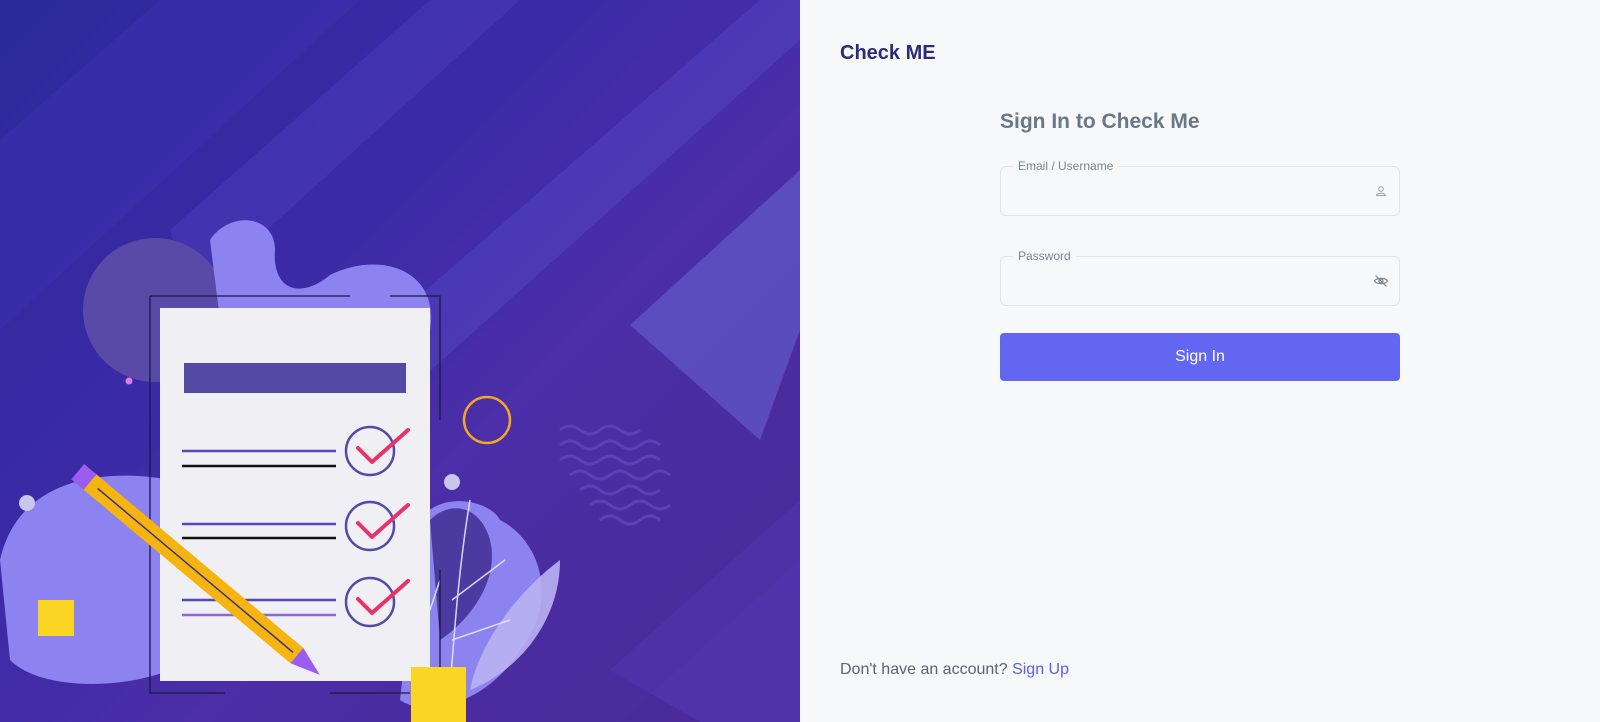  What do you see at coordinates (924, 669) in the screenshot?
I see `signup-prompt-text: Don't have an account?` at bounding box center [924, 669].